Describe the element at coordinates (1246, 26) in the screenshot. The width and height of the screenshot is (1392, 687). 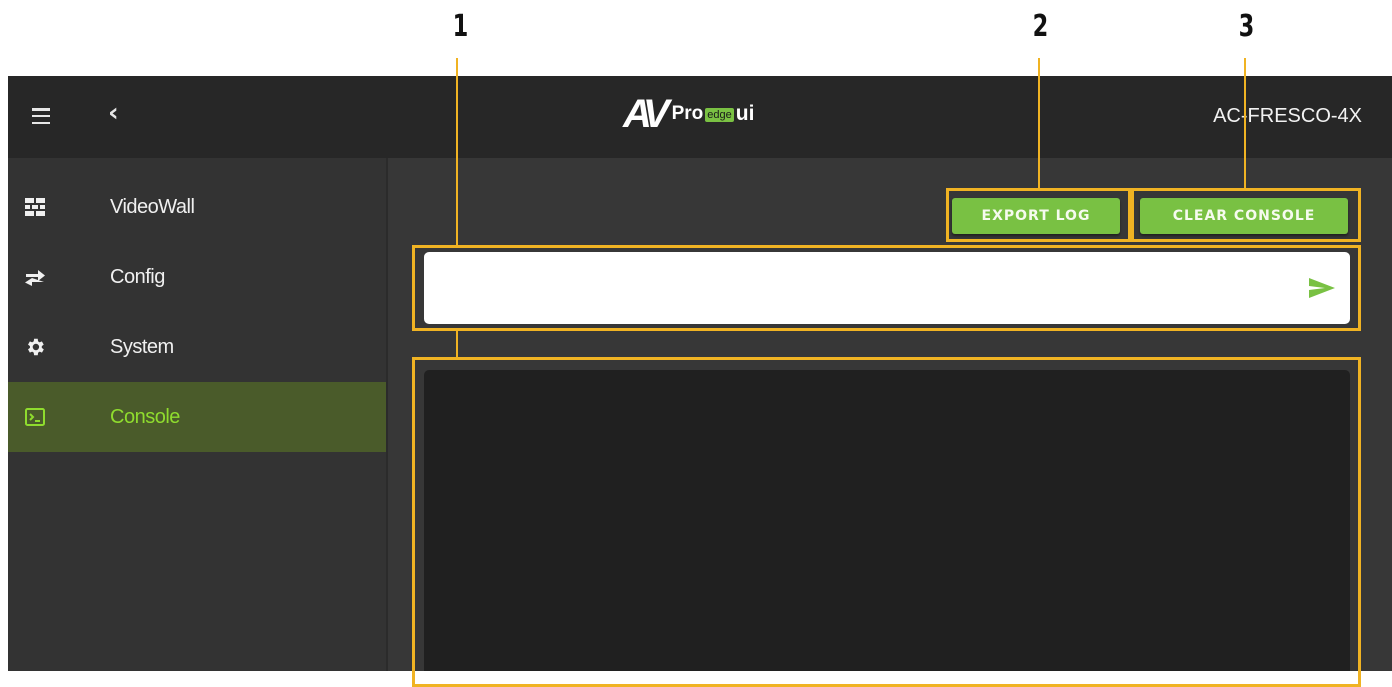
I see `callout-number-3: 3` at that location.